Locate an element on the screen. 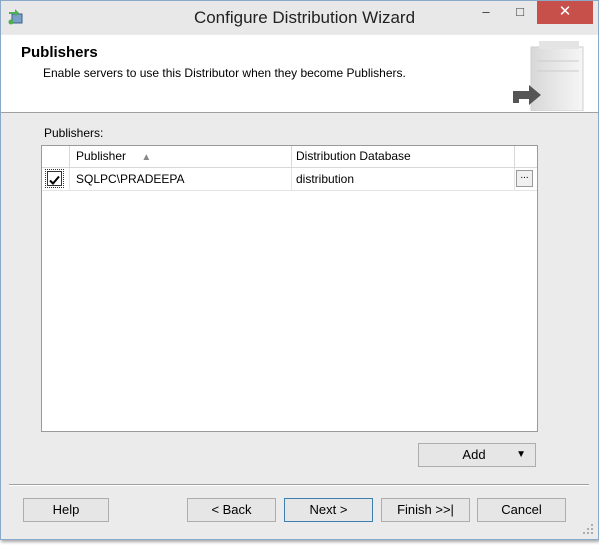  resize-grip-icon is located at coordinates (587, 528).